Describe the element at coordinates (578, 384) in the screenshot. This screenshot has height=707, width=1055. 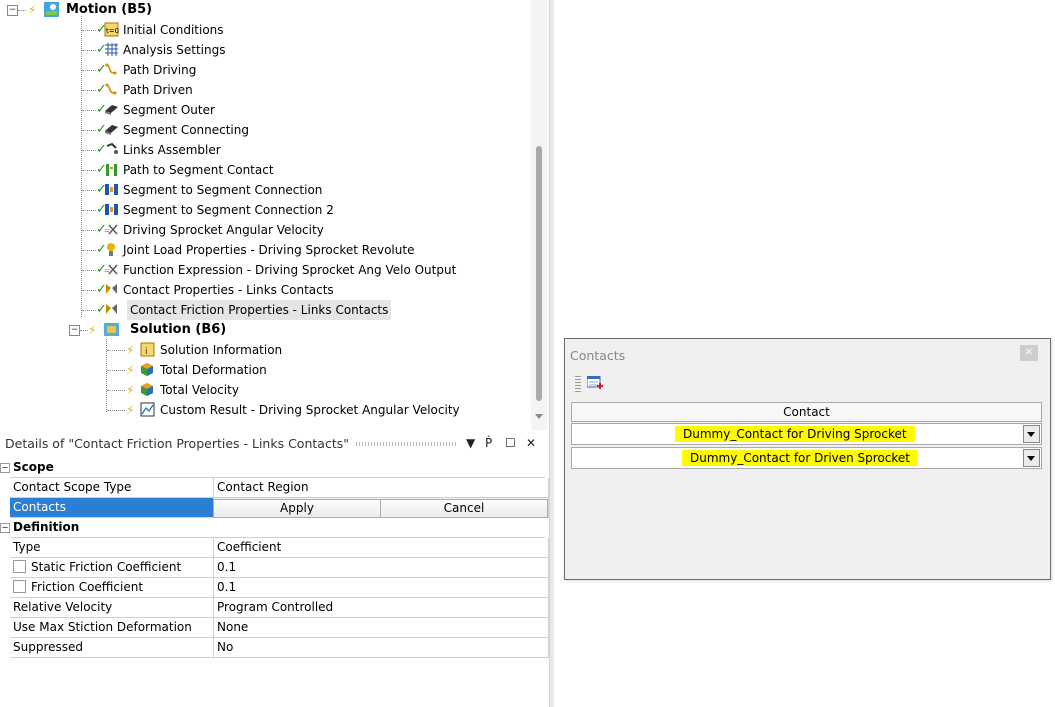
I see `toolbar-grip` at that location.